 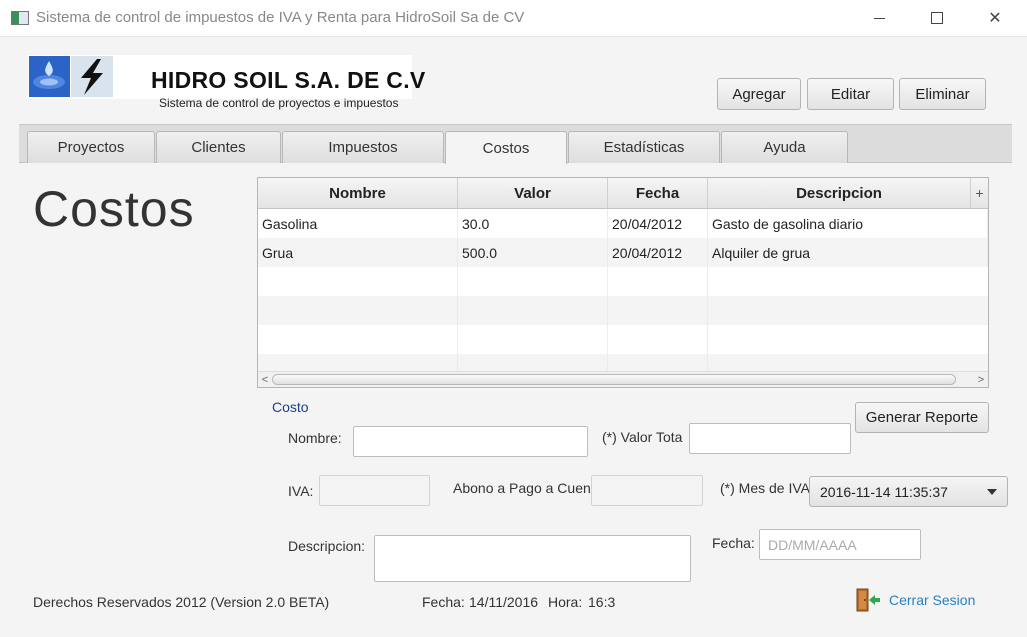 I want to click on table-header: Nombre Valor Fecha Descripcion +, so click(x=623, y=193).